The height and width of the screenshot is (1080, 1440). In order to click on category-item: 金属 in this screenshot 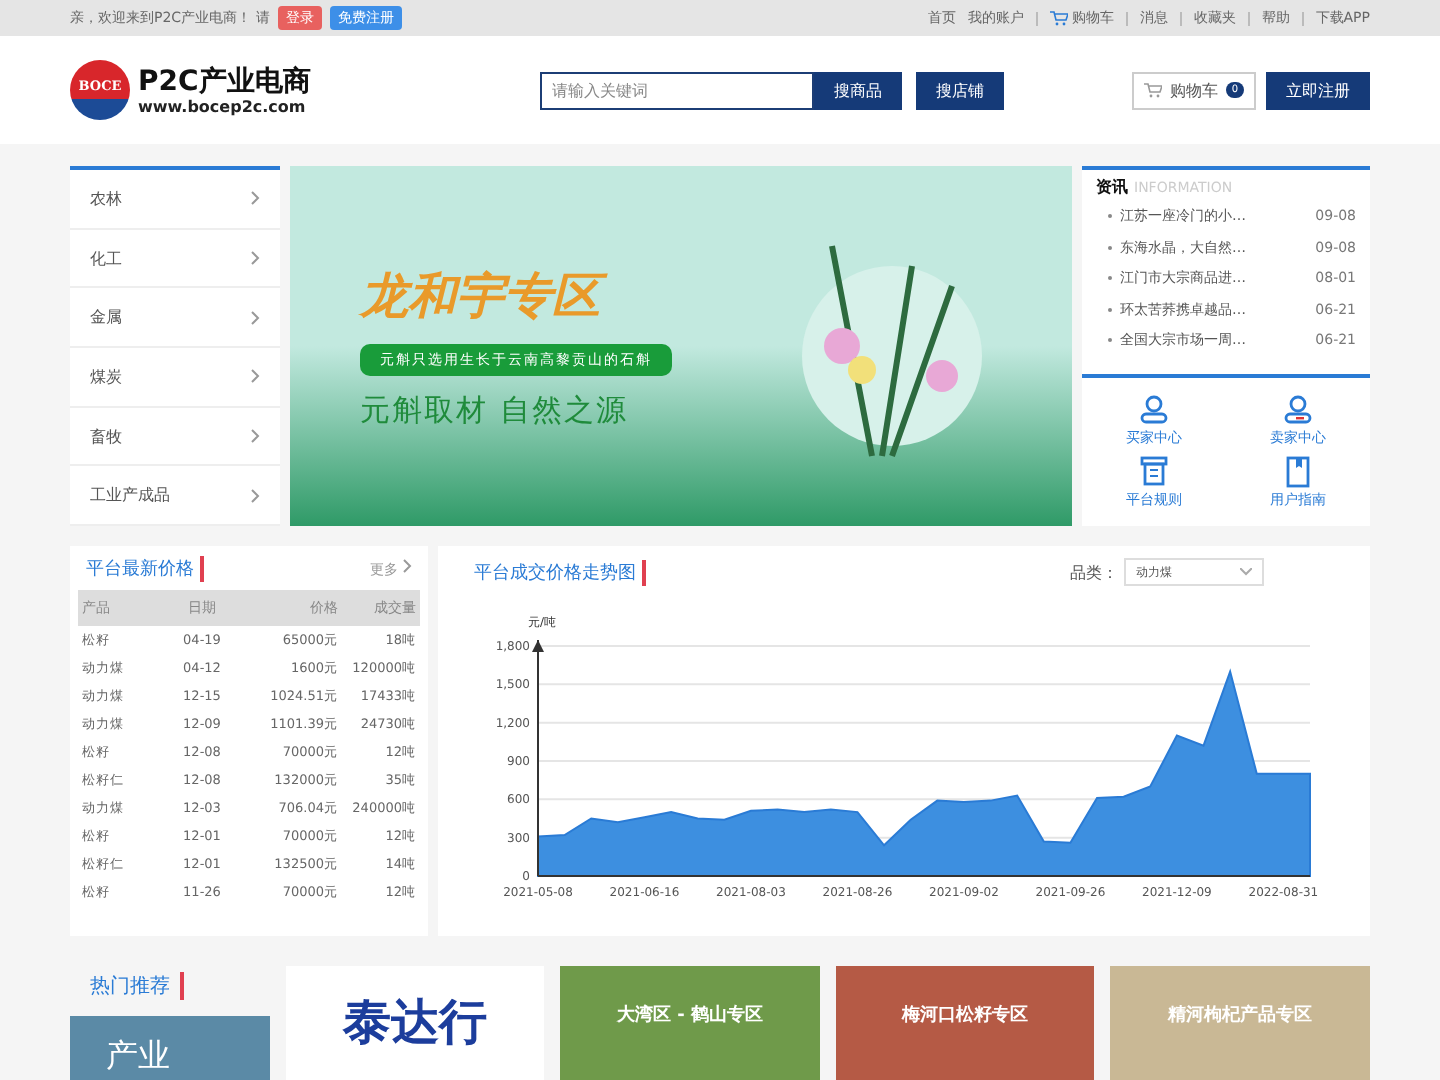, I will do `click(175, 318)`.